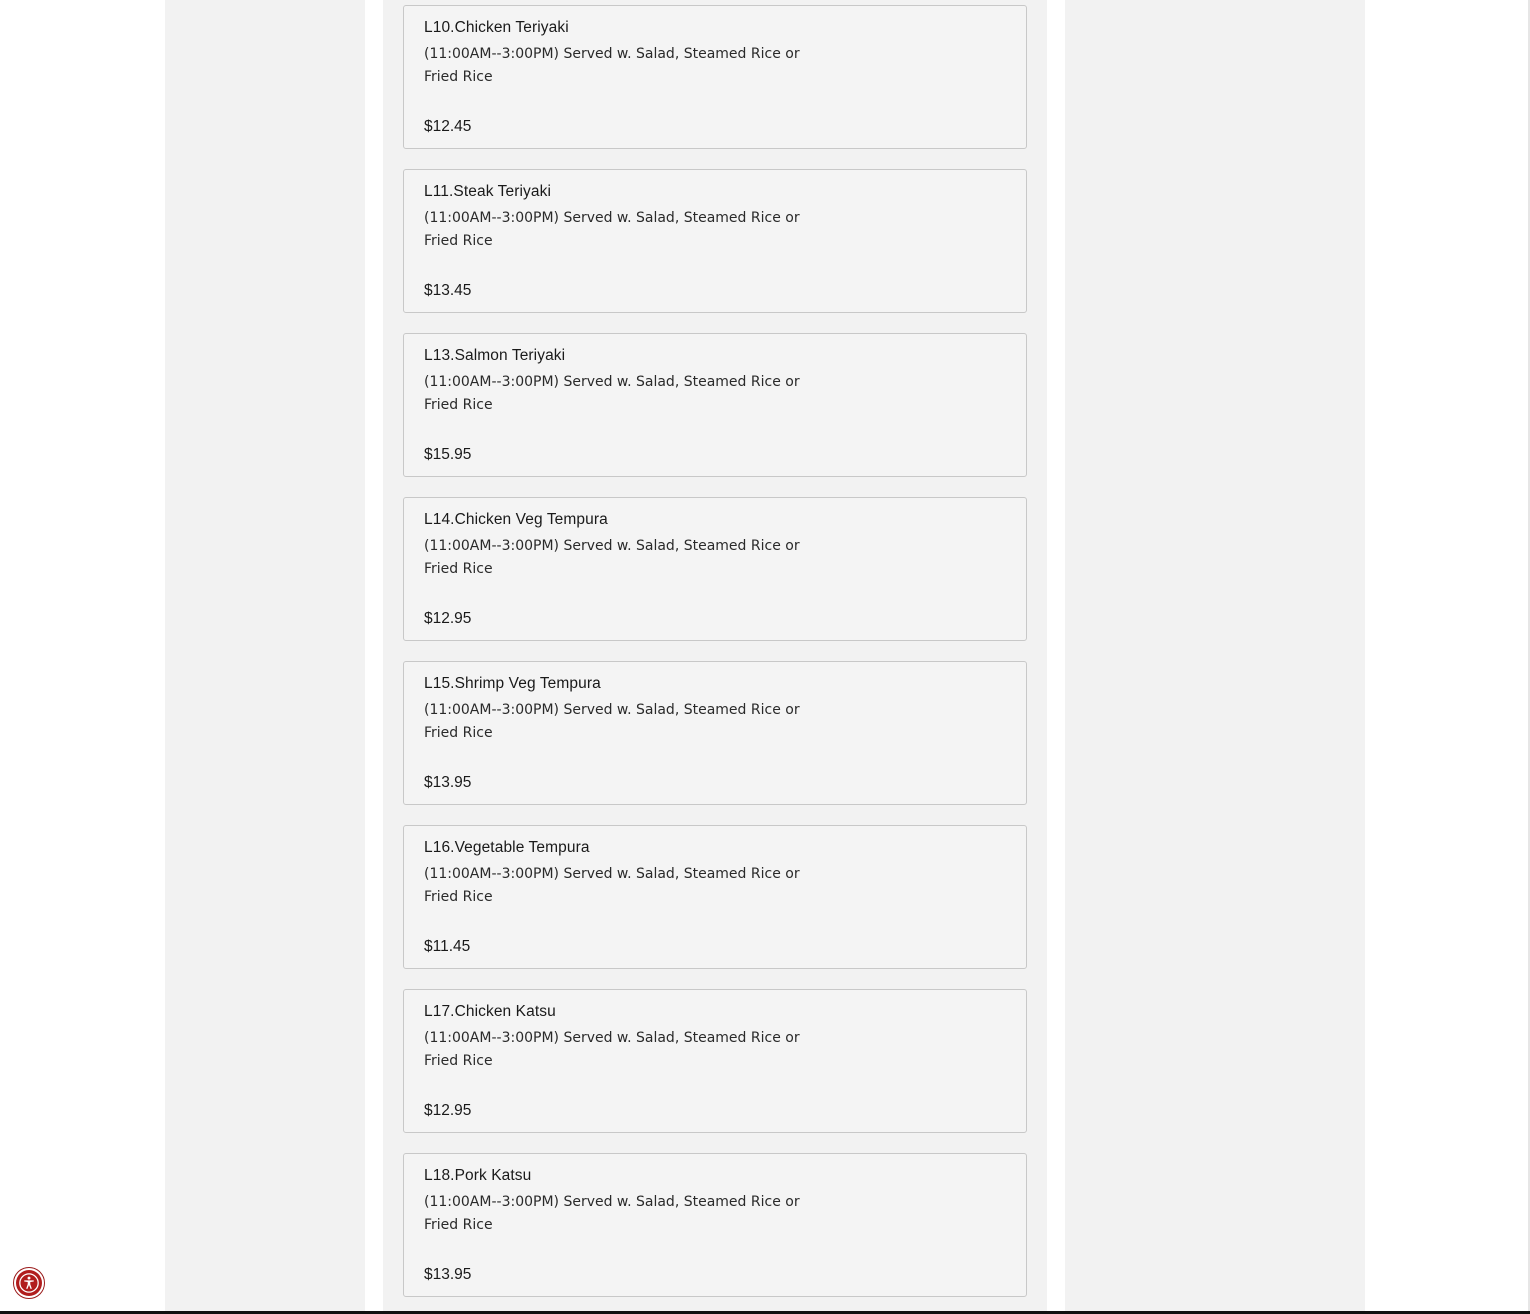 This screenshot has height=1314, width=1530. I want to click on menu-item-price: $12.45, so click(448, 126).